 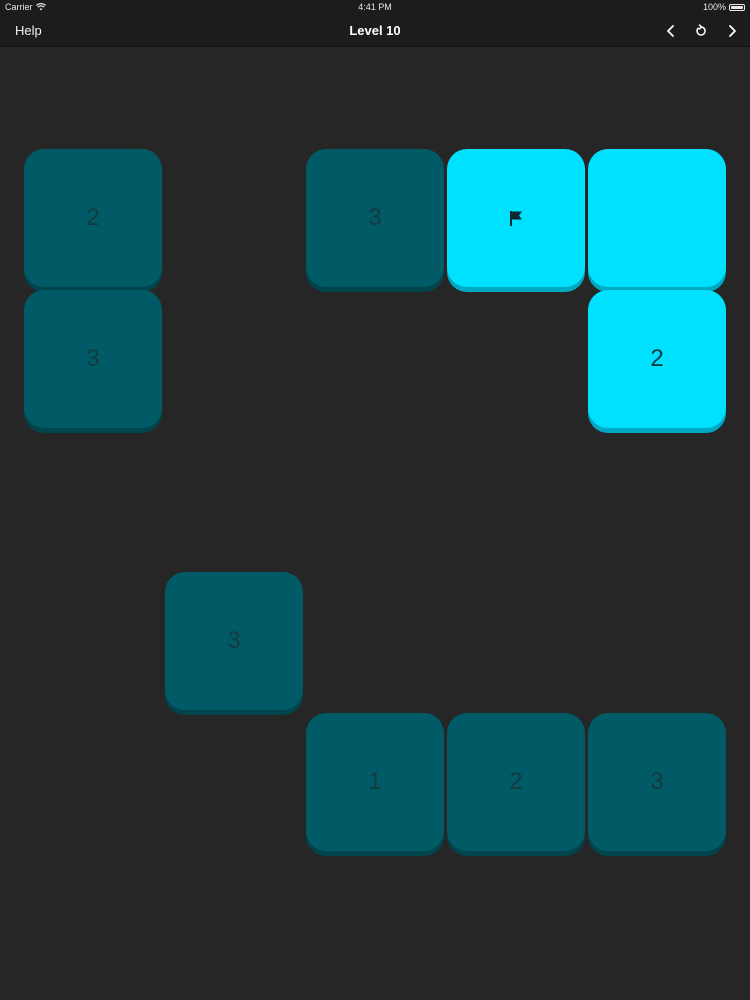 I want to click on flag-icon, so click(x=516, y=218).